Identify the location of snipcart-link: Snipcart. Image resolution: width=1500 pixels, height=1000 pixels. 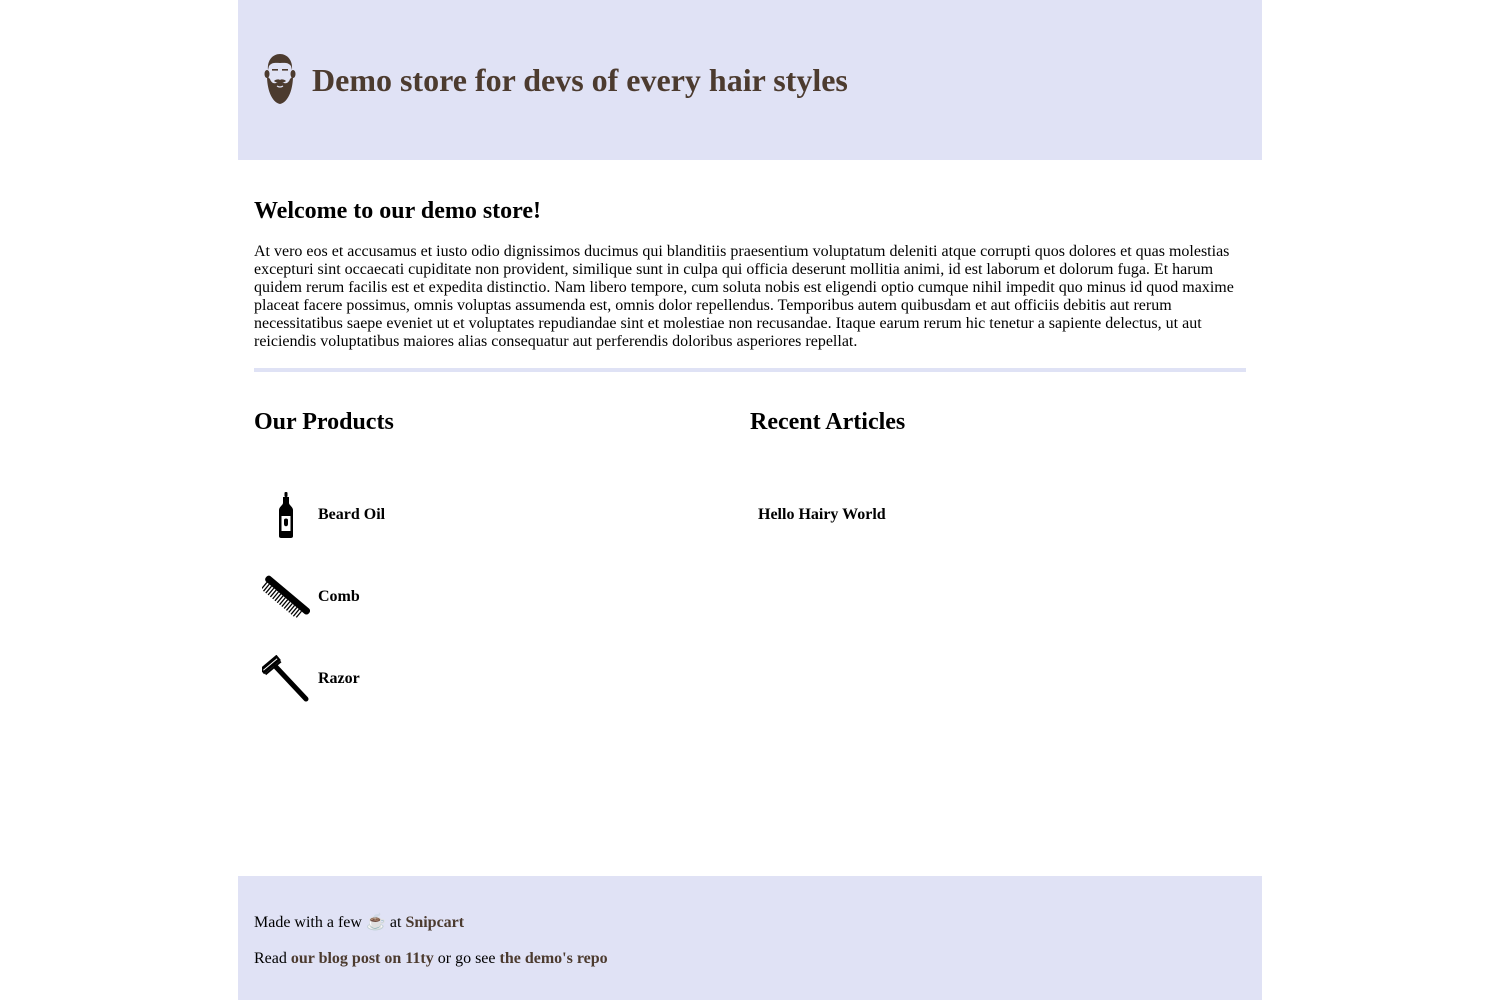
(434, 922).